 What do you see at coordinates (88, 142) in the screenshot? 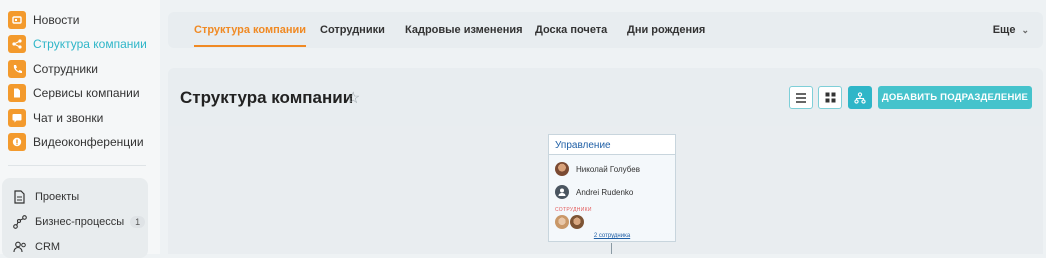
I see `sidebar-item-label: Видеоконференции` at bounding box center [88, 142].